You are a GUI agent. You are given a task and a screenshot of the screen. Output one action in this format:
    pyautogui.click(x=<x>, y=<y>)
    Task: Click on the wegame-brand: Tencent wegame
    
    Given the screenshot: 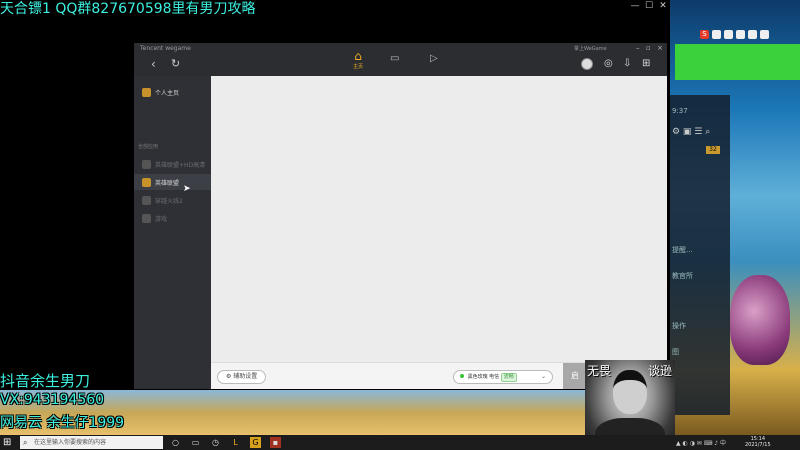 What is the action you would take?
    pyautogui.click(x=165, y=48)
    